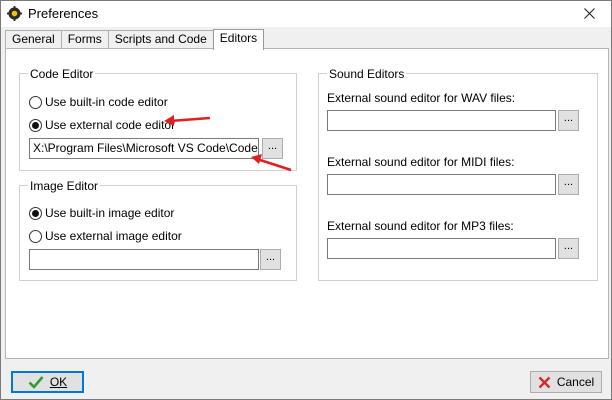  I want to click on radio-external-code-editor: Use external code editor, so click(102, 125).